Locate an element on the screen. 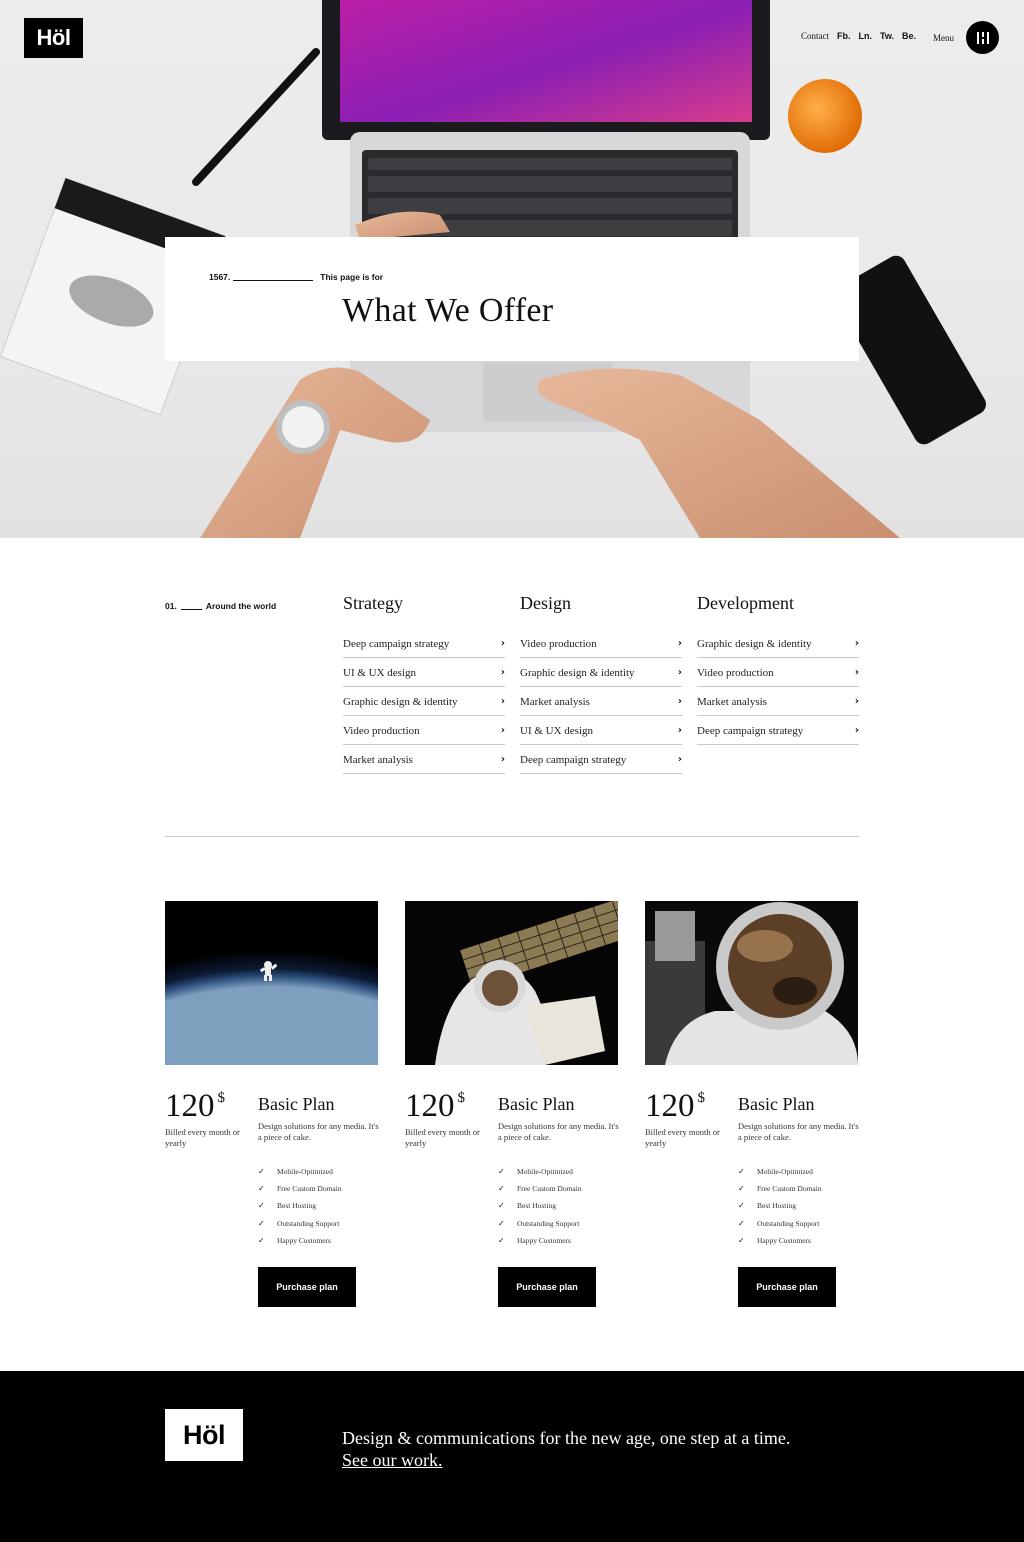  feature-label: Outstanding Support is located at coordinates (308, 1223).